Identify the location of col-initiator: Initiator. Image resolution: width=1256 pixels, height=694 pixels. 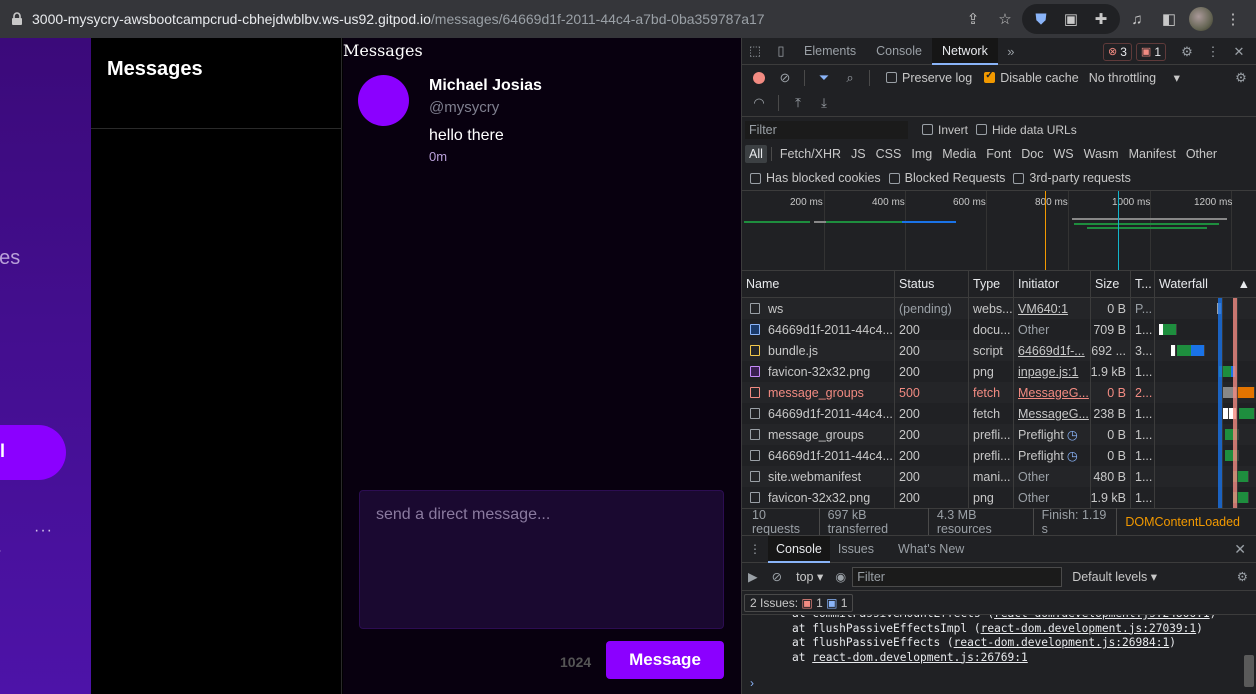
(1052, 284).